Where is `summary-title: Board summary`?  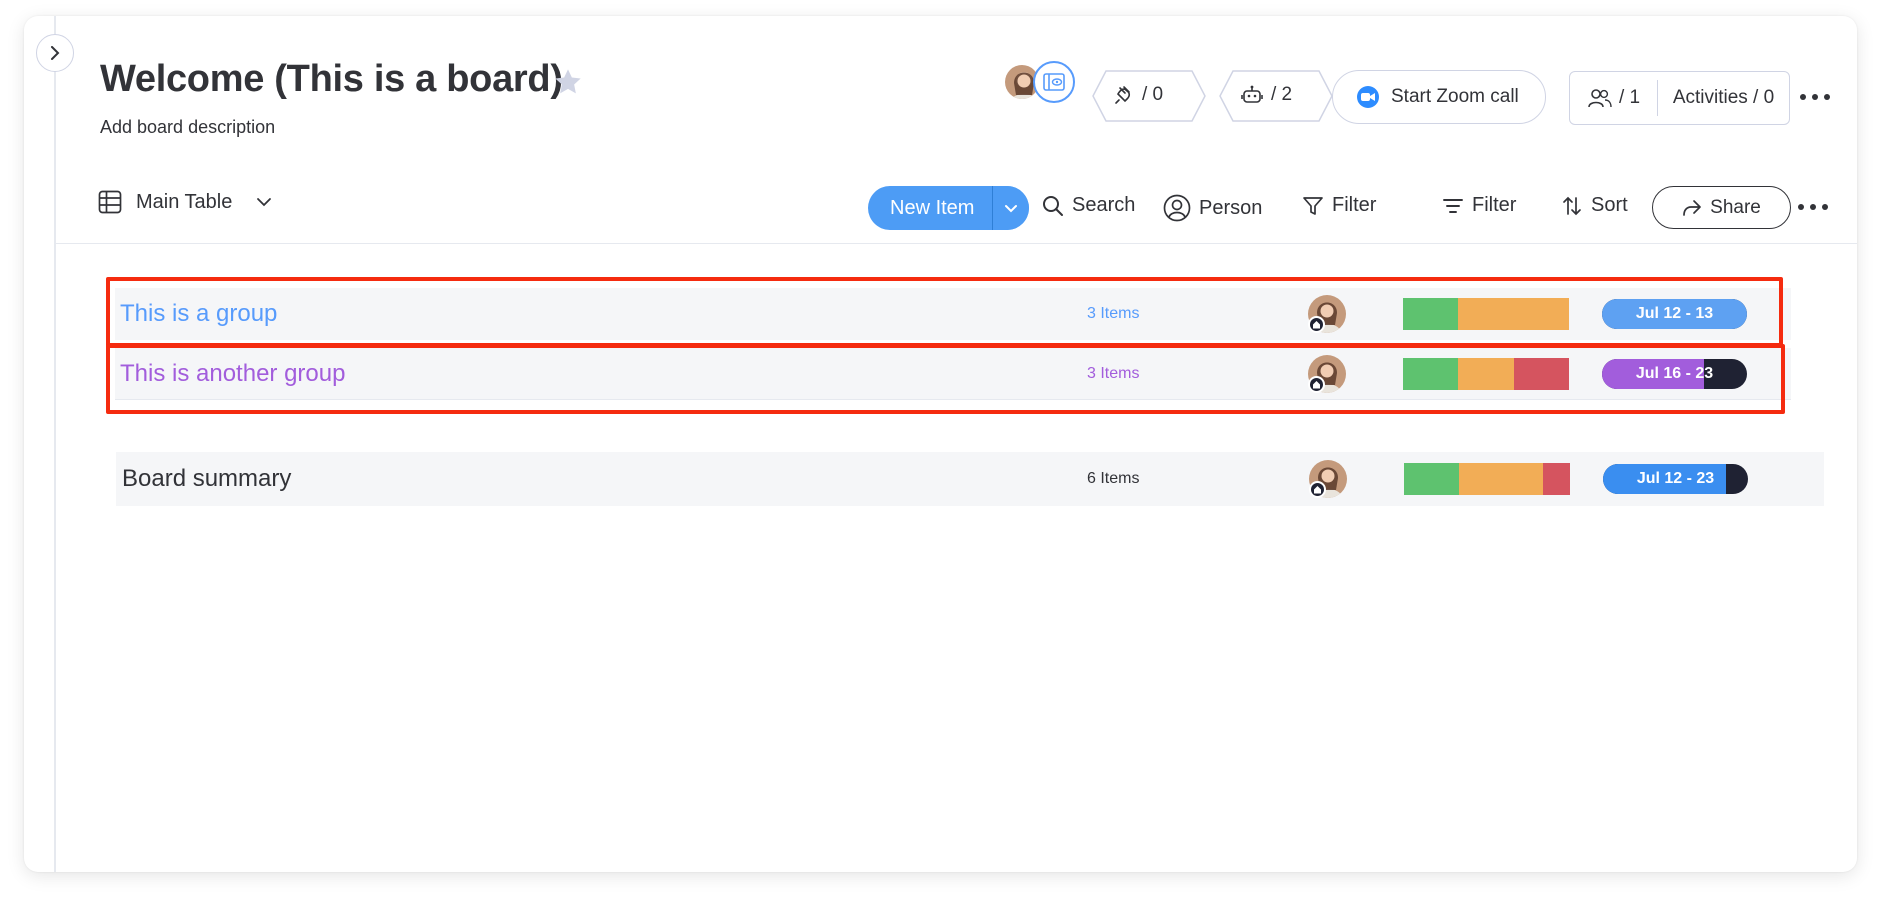
summary-title: Board summary is located at coordinates (207, 478).